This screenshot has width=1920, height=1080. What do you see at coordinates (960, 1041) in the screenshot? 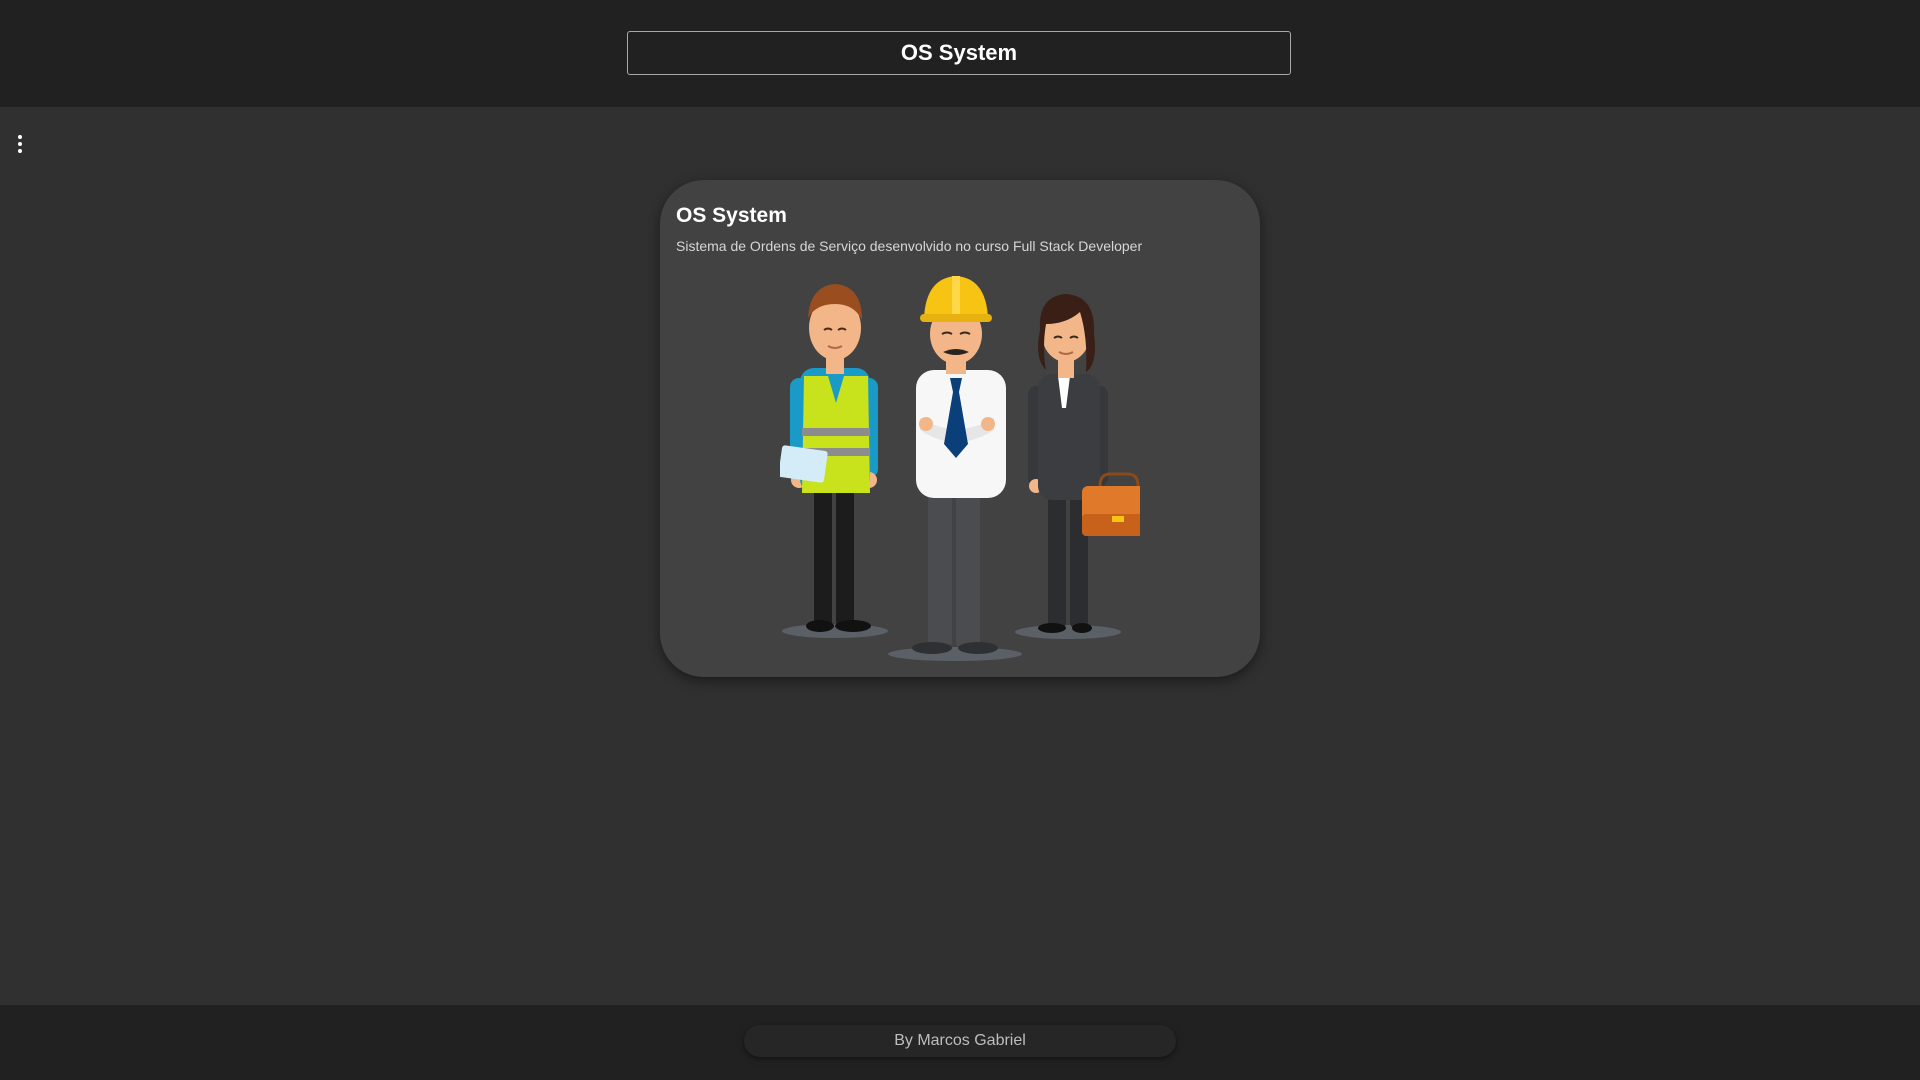
I see `footer-credit: By Marcos Gabriel` at bounding box center [960, 1041].